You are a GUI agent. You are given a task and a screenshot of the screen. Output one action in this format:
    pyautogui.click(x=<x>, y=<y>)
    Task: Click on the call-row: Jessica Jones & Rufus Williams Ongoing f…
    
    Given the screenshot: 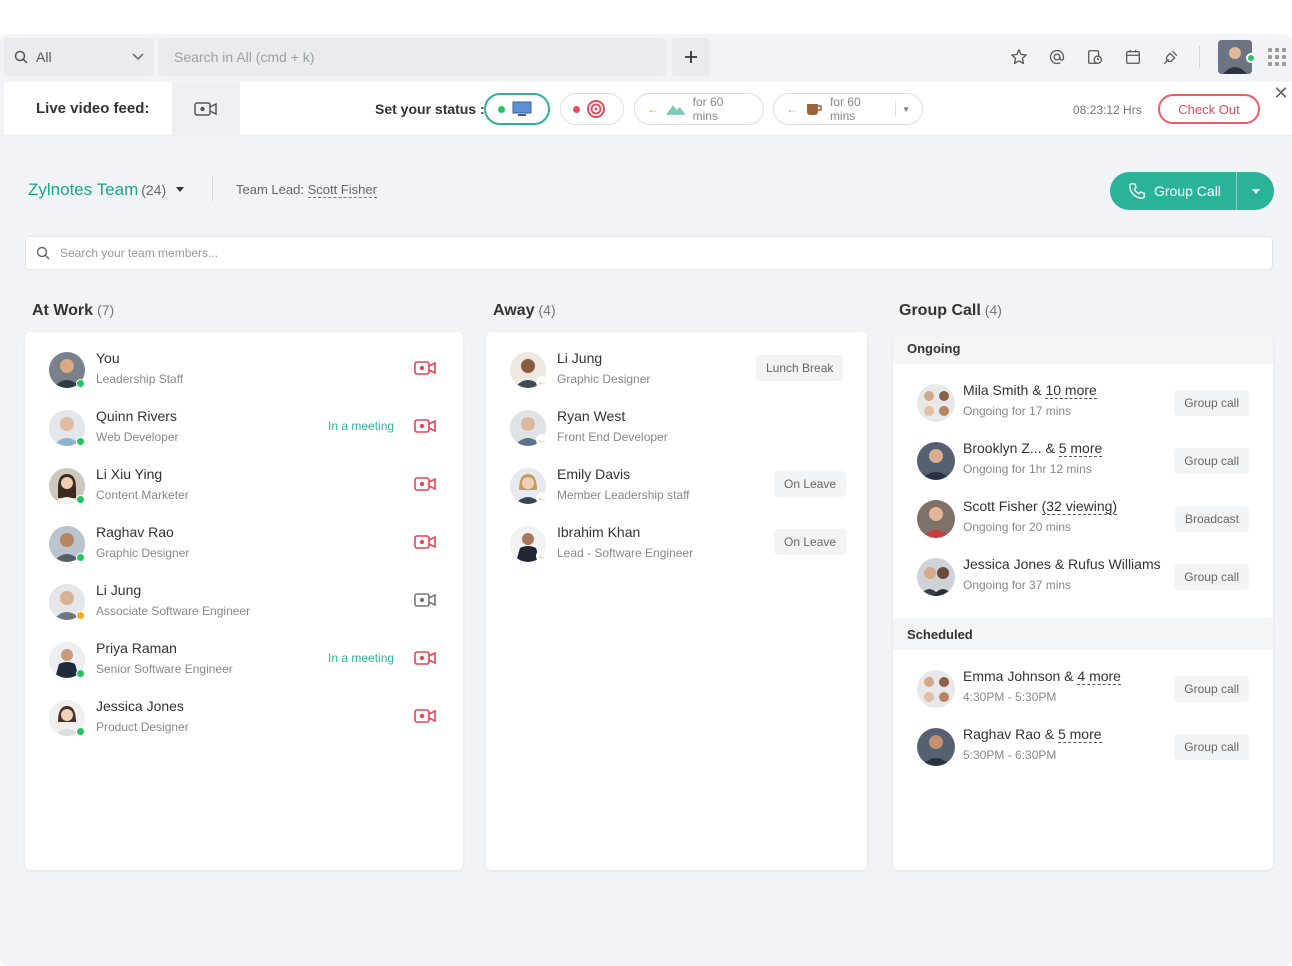 What is the action you would take?
    pyautogui.click(x=1083, y=578)
    